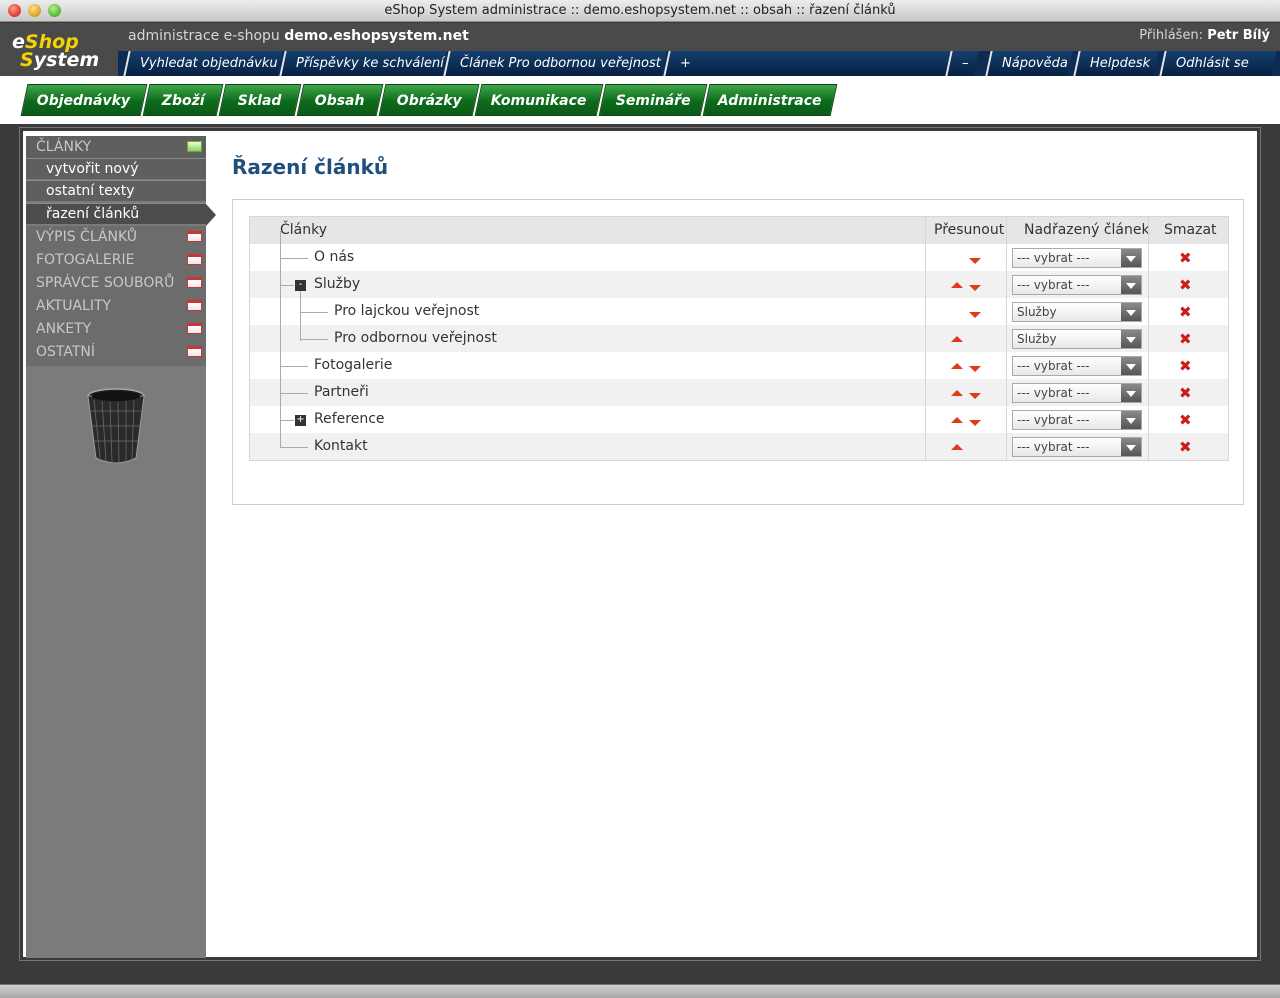  I want to click on menu-stock: Sklad, so click(260, 100).